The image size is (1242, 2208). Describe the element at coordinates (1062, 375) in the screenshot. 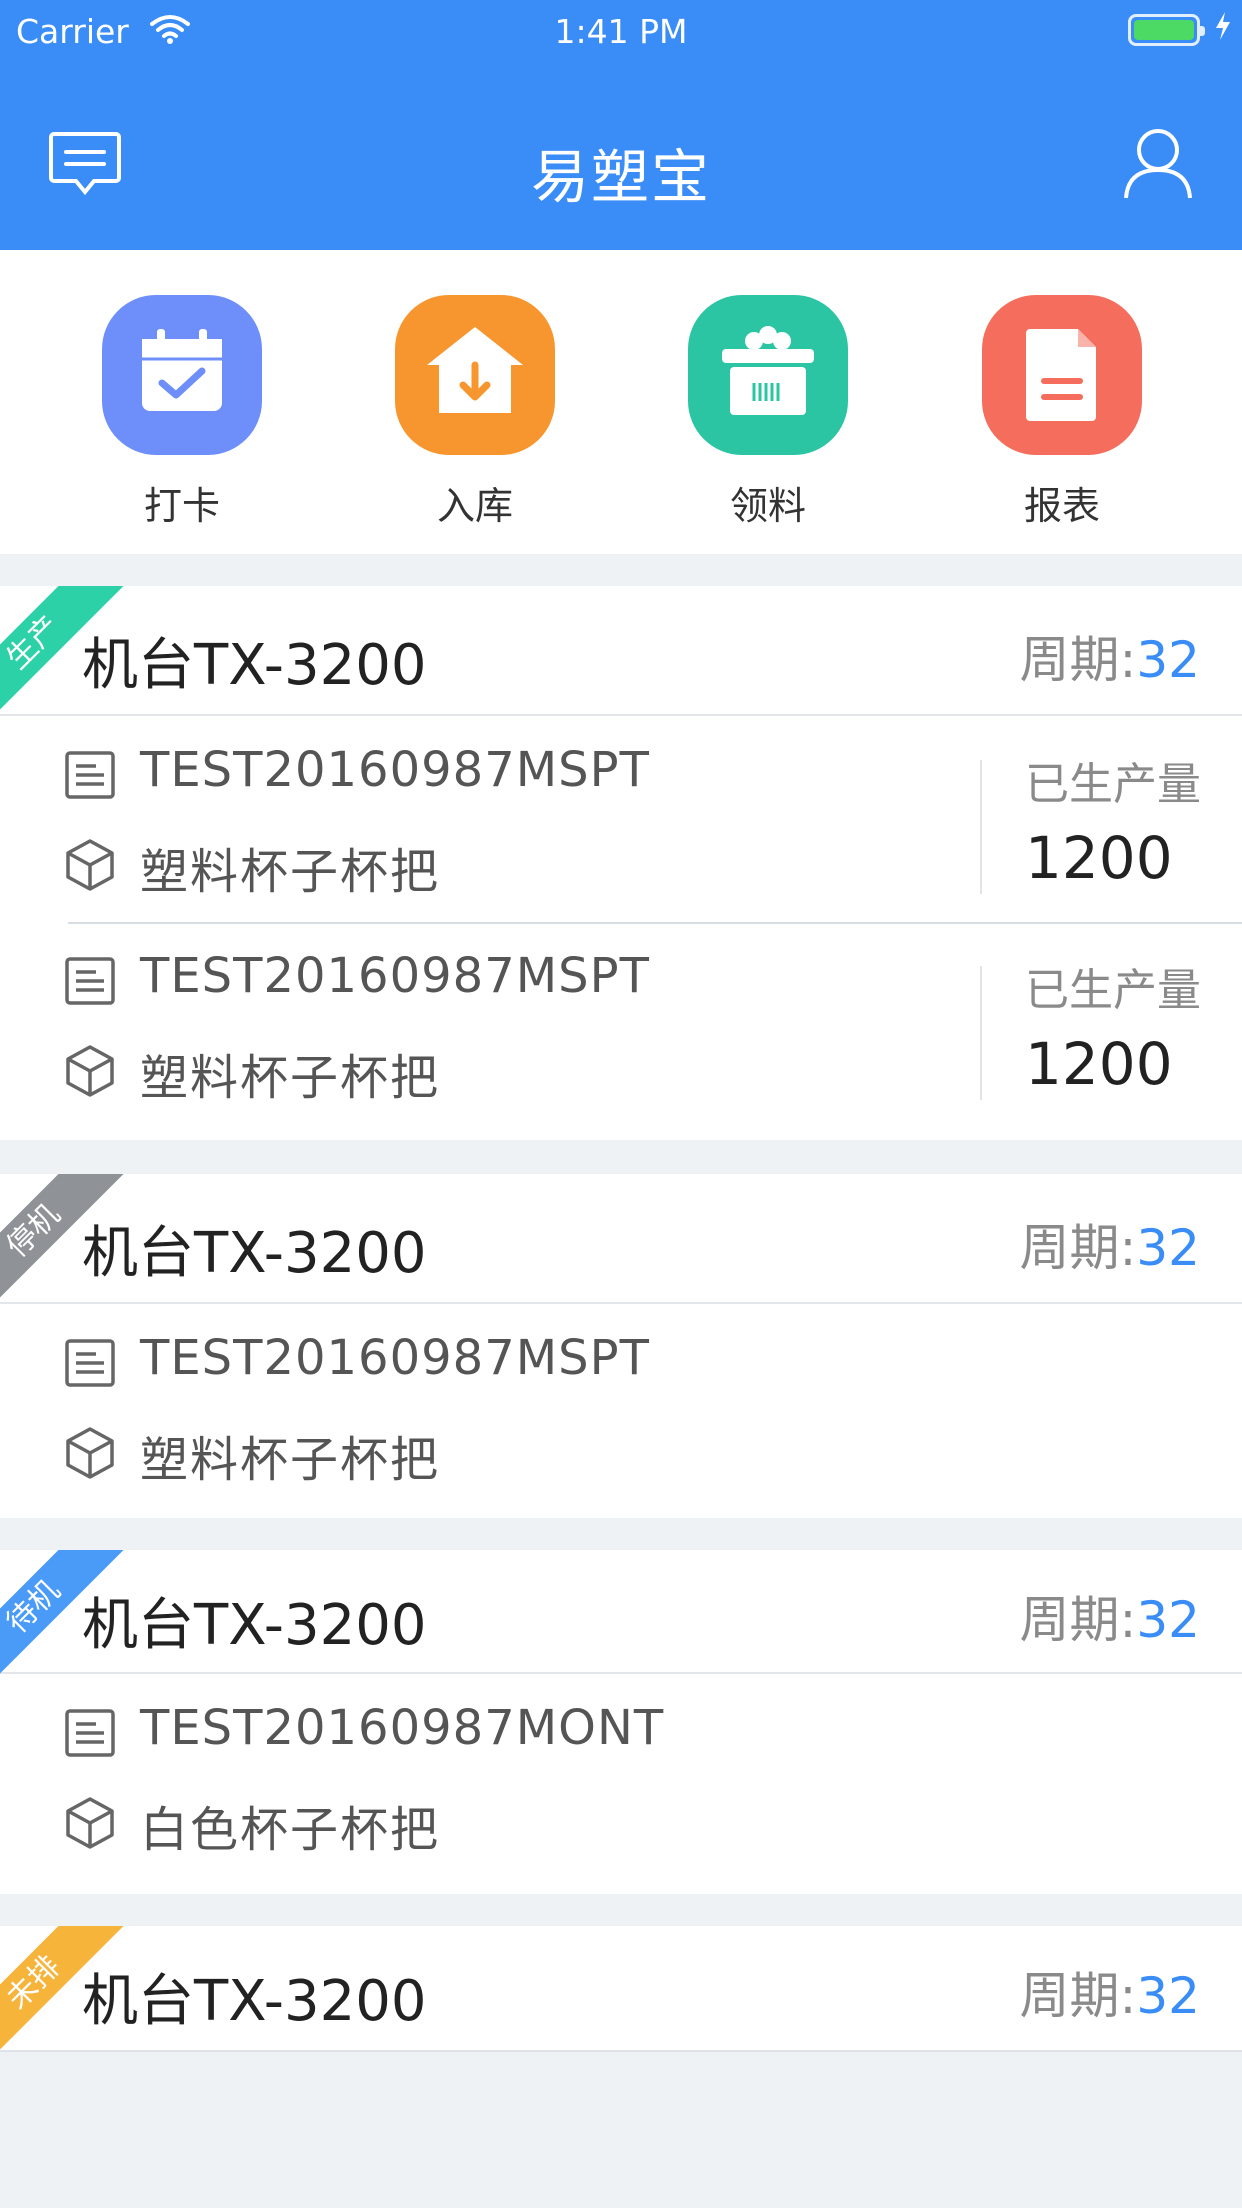

I see `report-icon` at that location.